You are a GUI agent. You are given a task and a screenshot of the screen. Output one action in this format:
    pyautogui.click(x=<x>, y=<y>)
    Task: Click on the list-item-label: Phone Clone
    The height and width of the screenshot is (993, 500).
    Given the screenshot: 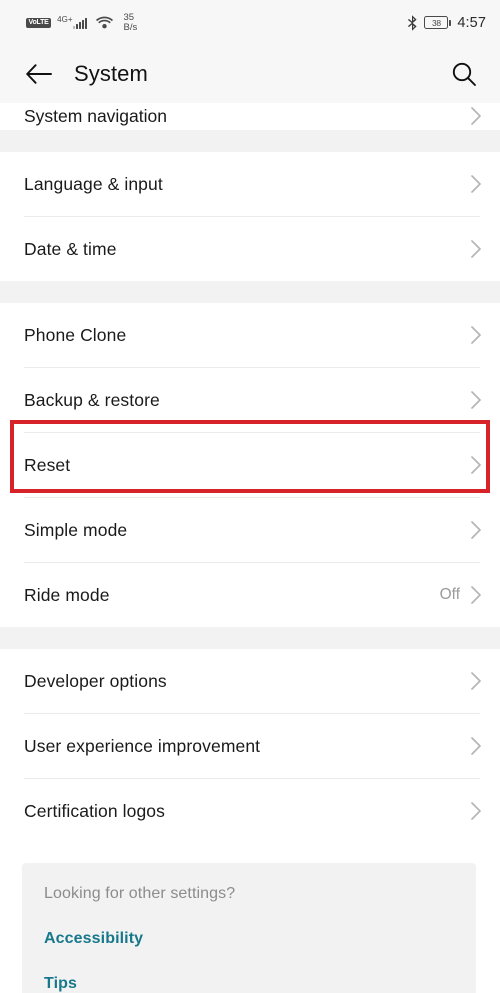 What is the action you would take?
    pyautogui.click(x=75, y=334)
    